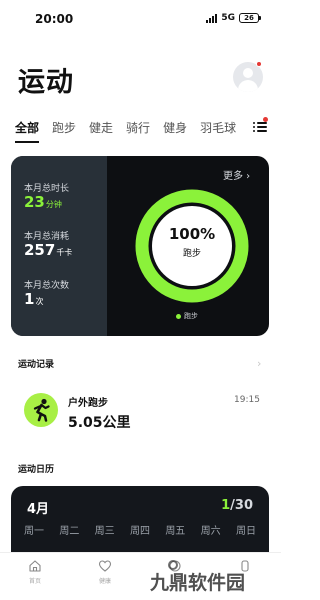 Image resolution: width=320 pixels, height=600 pixels. What do you see at coordinates (259, 64) in the screenshot?
I see `notification-dot` at bounding box center [259, 64].